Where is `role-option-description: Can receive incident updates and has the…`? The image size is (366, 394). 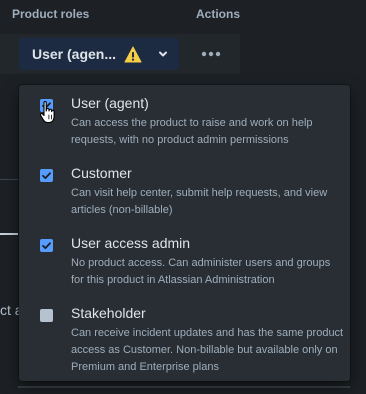
role-option-description: Can receive incident updates and has the… is located at coordinates (207, 350).